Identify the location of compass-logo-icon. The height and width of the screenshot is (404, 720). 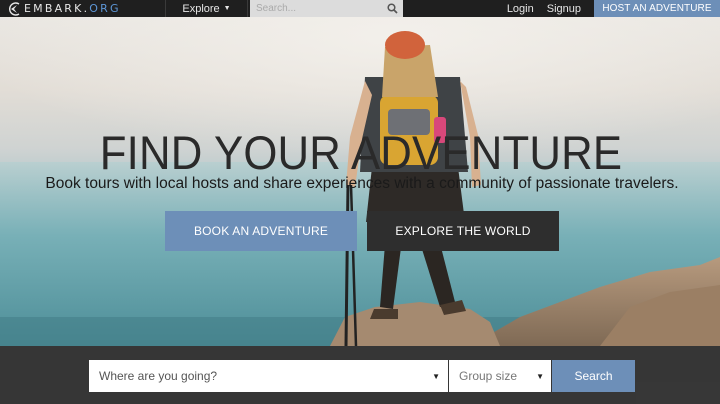
(14, 8).